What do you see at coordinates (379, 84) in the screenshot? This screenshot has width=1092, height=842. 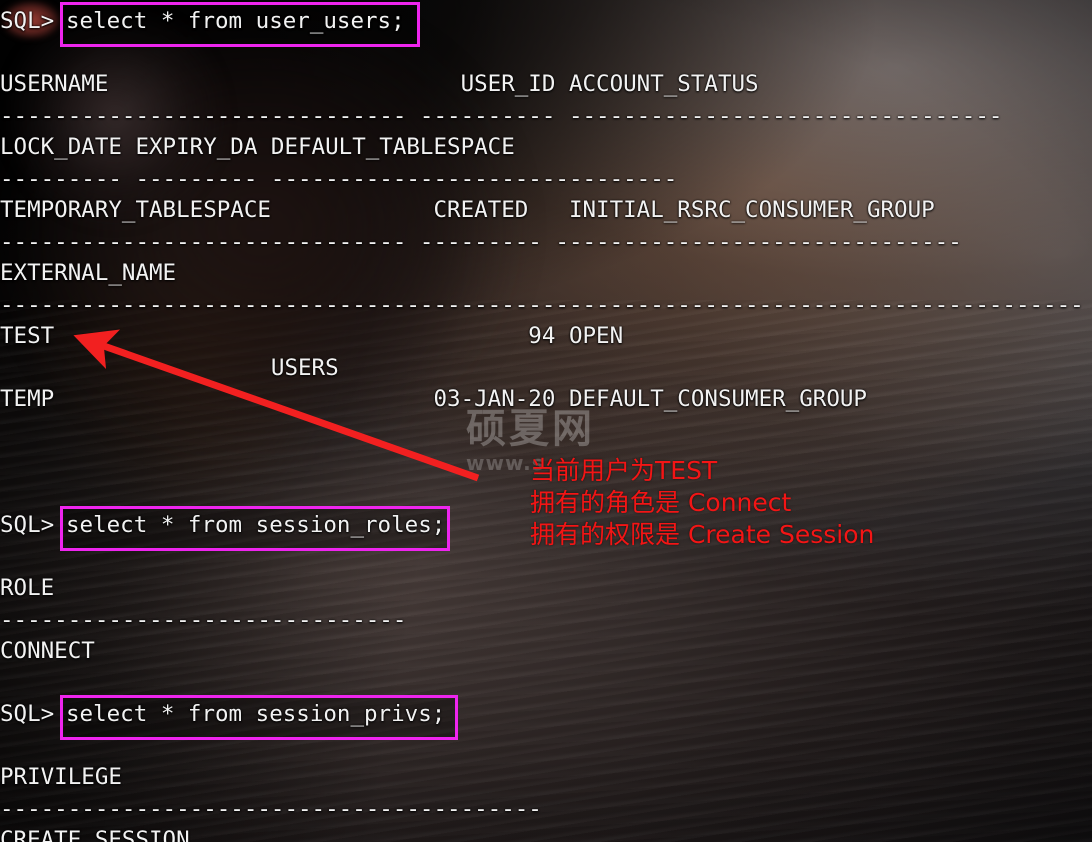 I see `terminal-line-hdr-1: USERNAME USER_ID ACCOUNT_STATUS` at bounding box center [379, 84].